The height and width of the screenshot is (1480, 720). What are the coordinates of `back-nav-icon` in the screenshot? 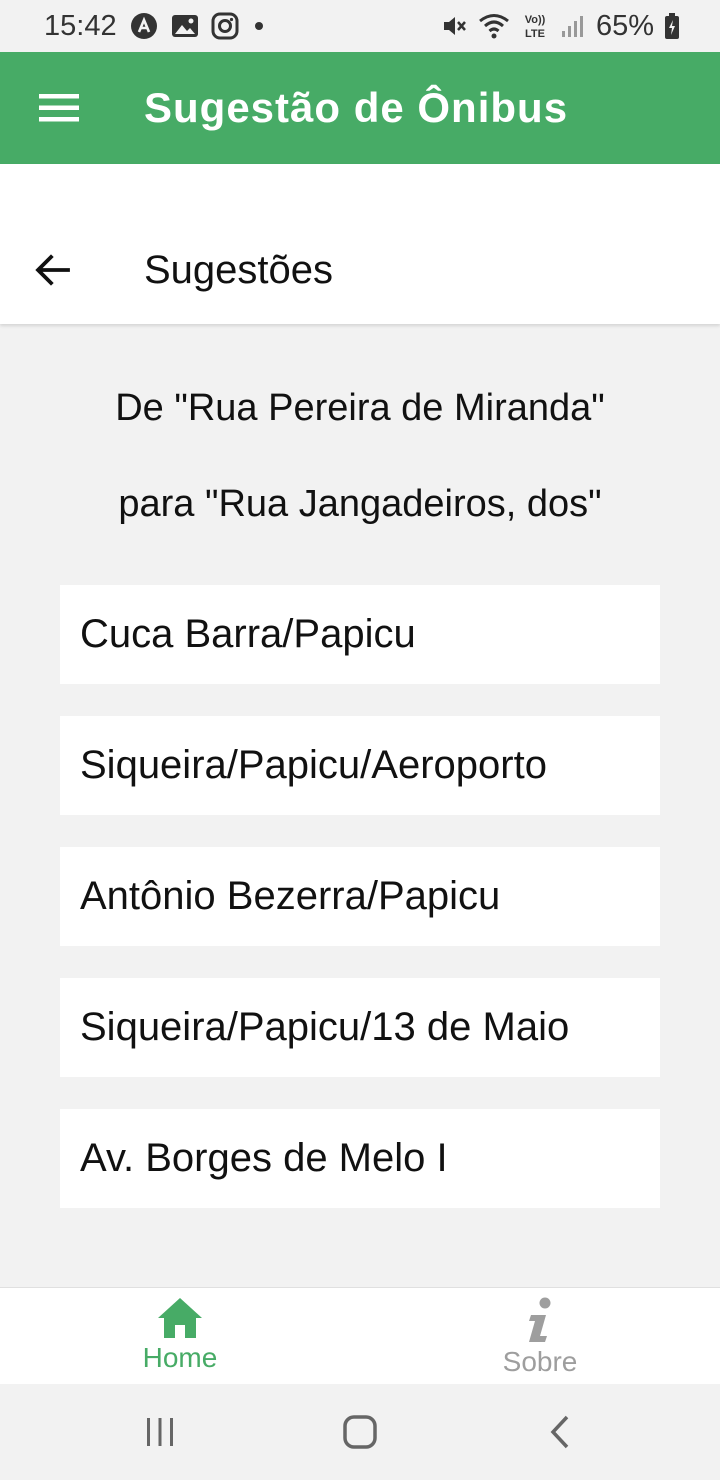 It's located at (559, 1432).